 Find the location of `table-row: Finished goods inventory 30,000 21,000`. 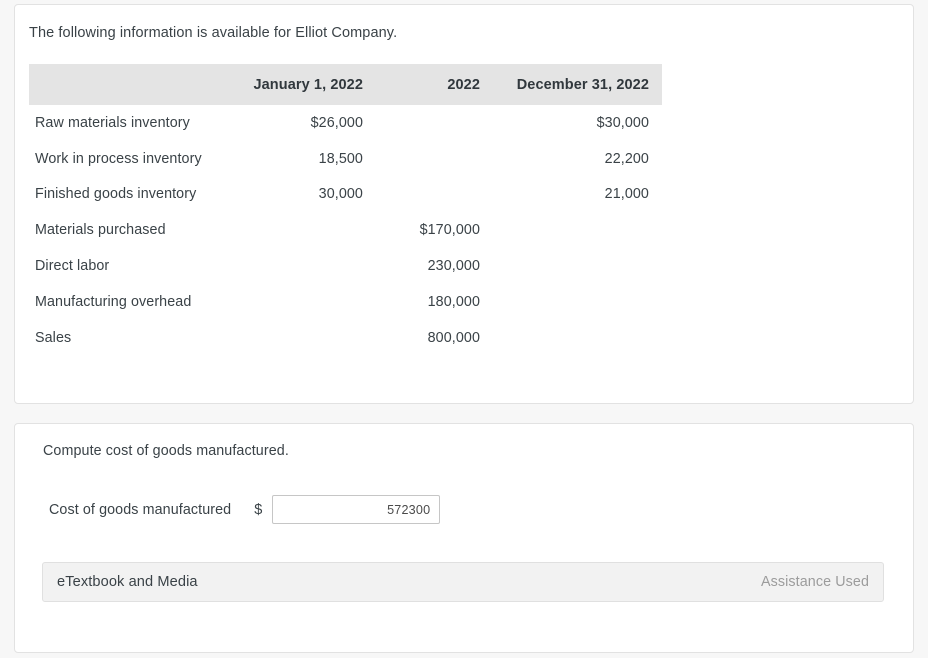

table-row: Finished goods inventory 30,000 21,000 is located at coordinates (345, 195).